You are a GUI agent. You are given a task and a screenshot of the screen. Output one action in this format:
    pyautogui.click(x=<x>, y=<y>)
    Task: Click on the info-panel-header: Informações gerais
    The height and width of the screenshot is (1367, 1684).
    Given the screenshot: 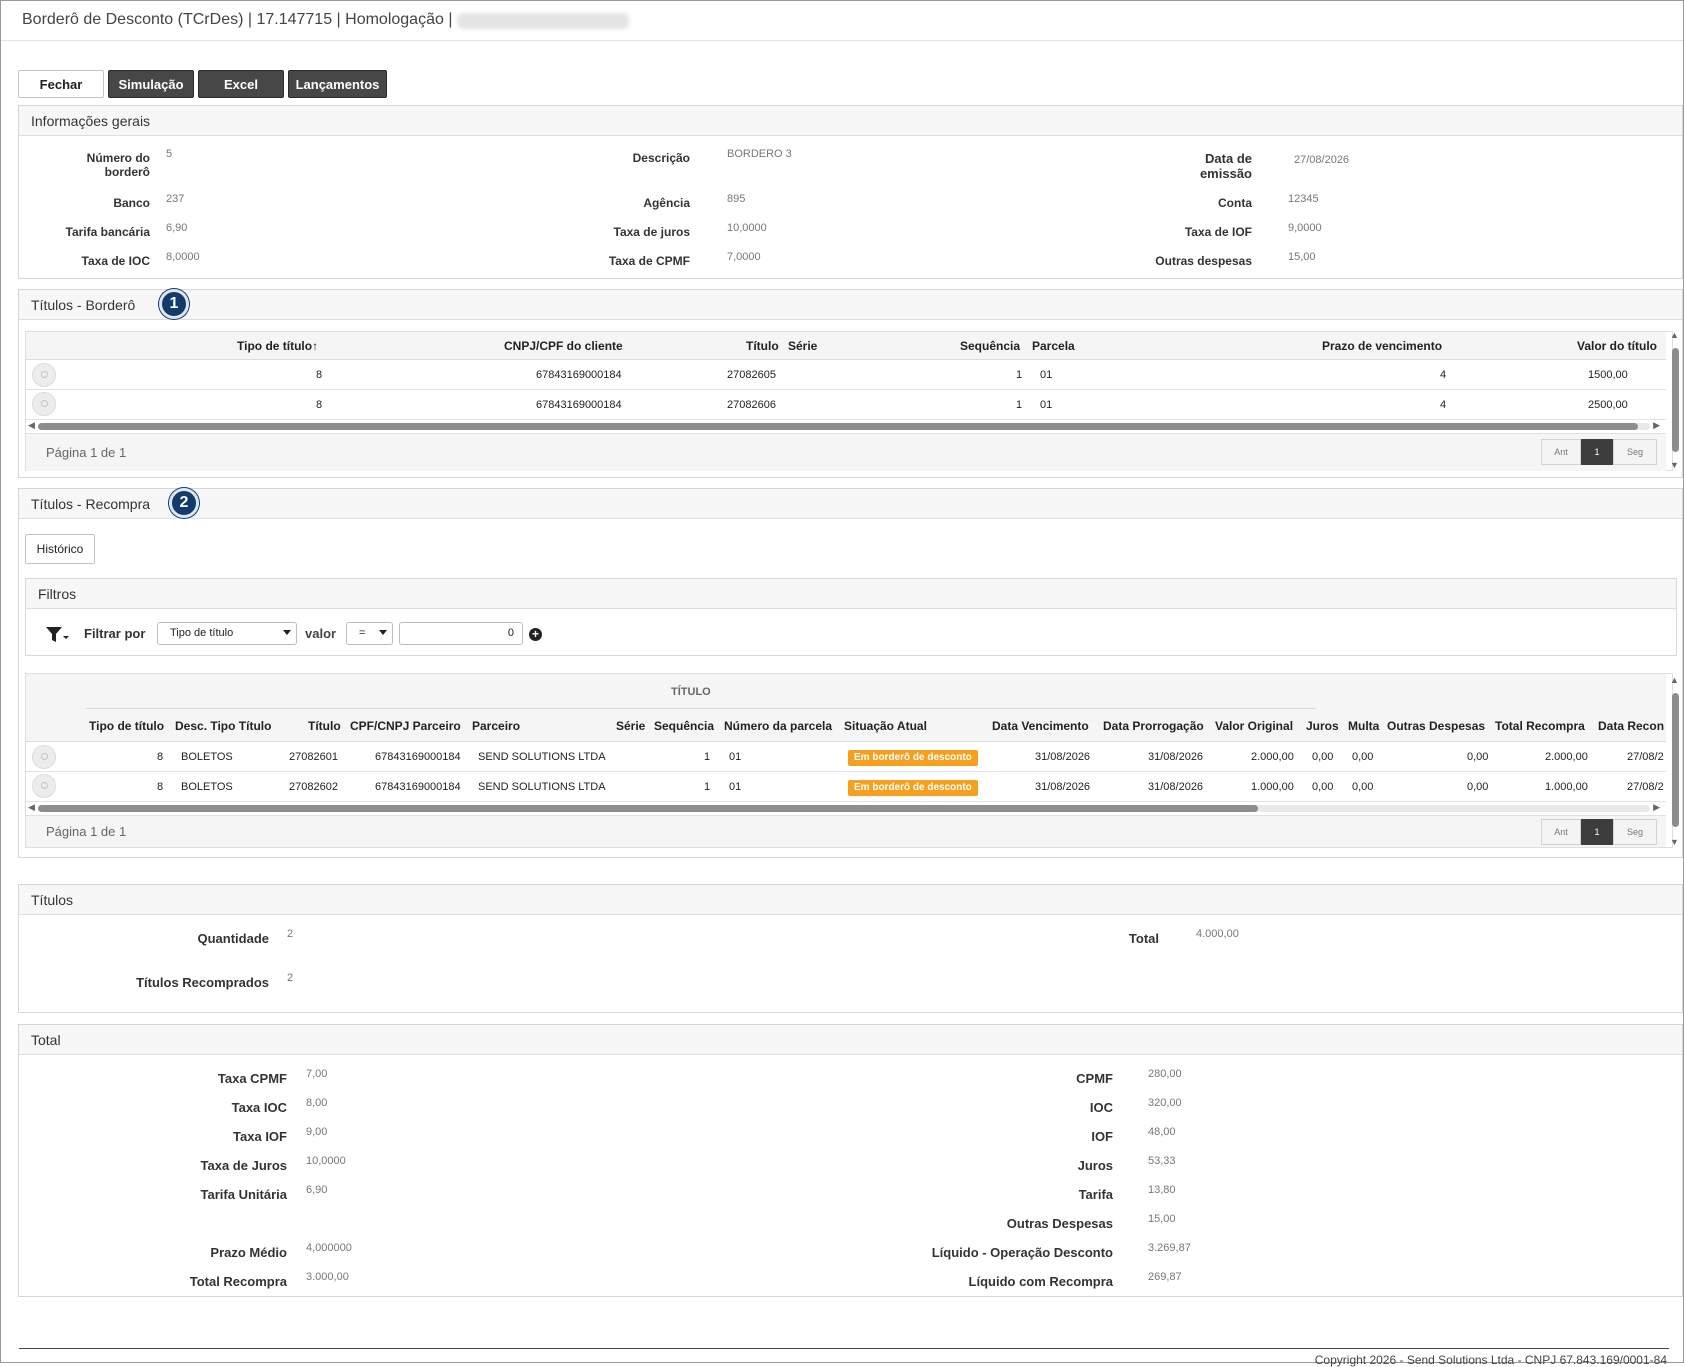 What is the action you would take?
    pyautogui.click(x=850, y=121)
    